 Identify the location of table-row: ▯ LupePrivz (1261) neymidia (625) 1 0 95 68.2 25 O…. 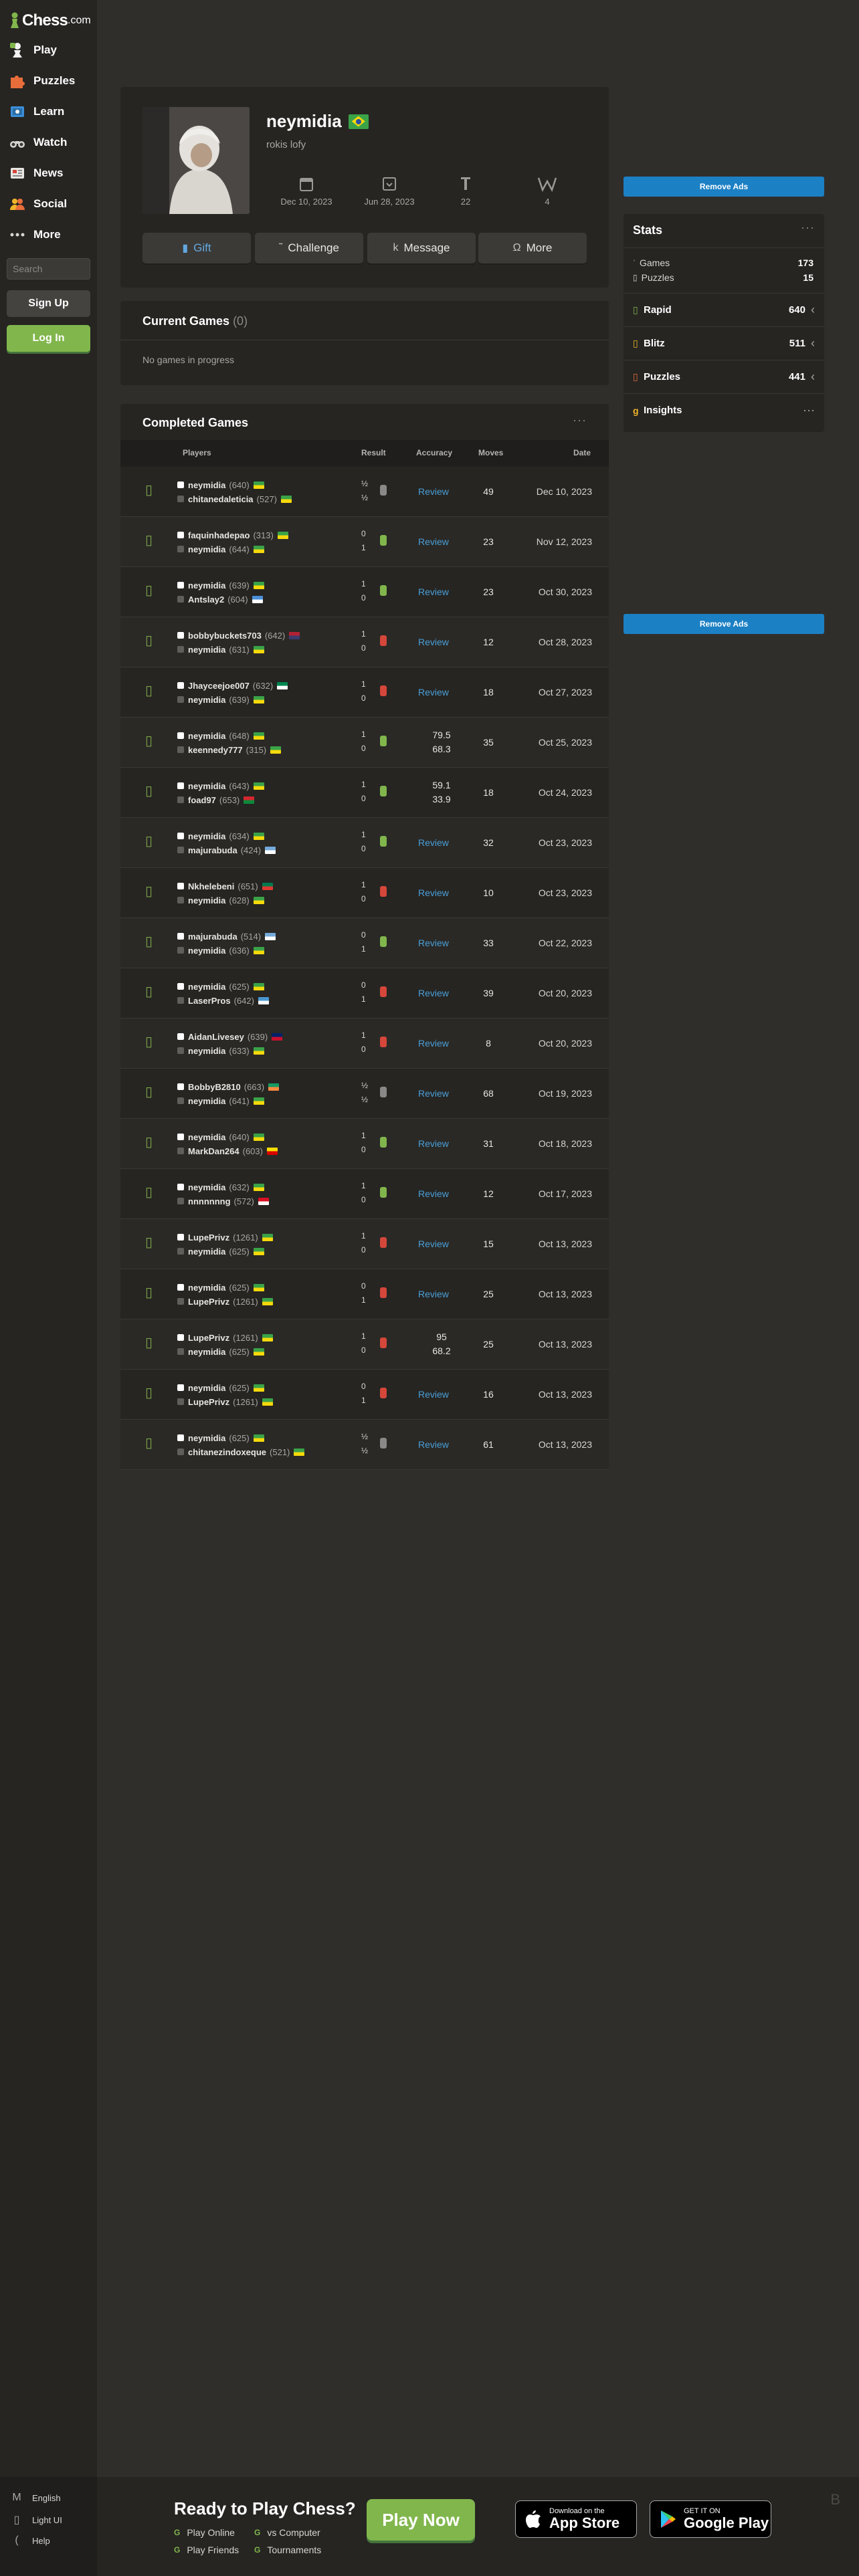
(364, 1345).